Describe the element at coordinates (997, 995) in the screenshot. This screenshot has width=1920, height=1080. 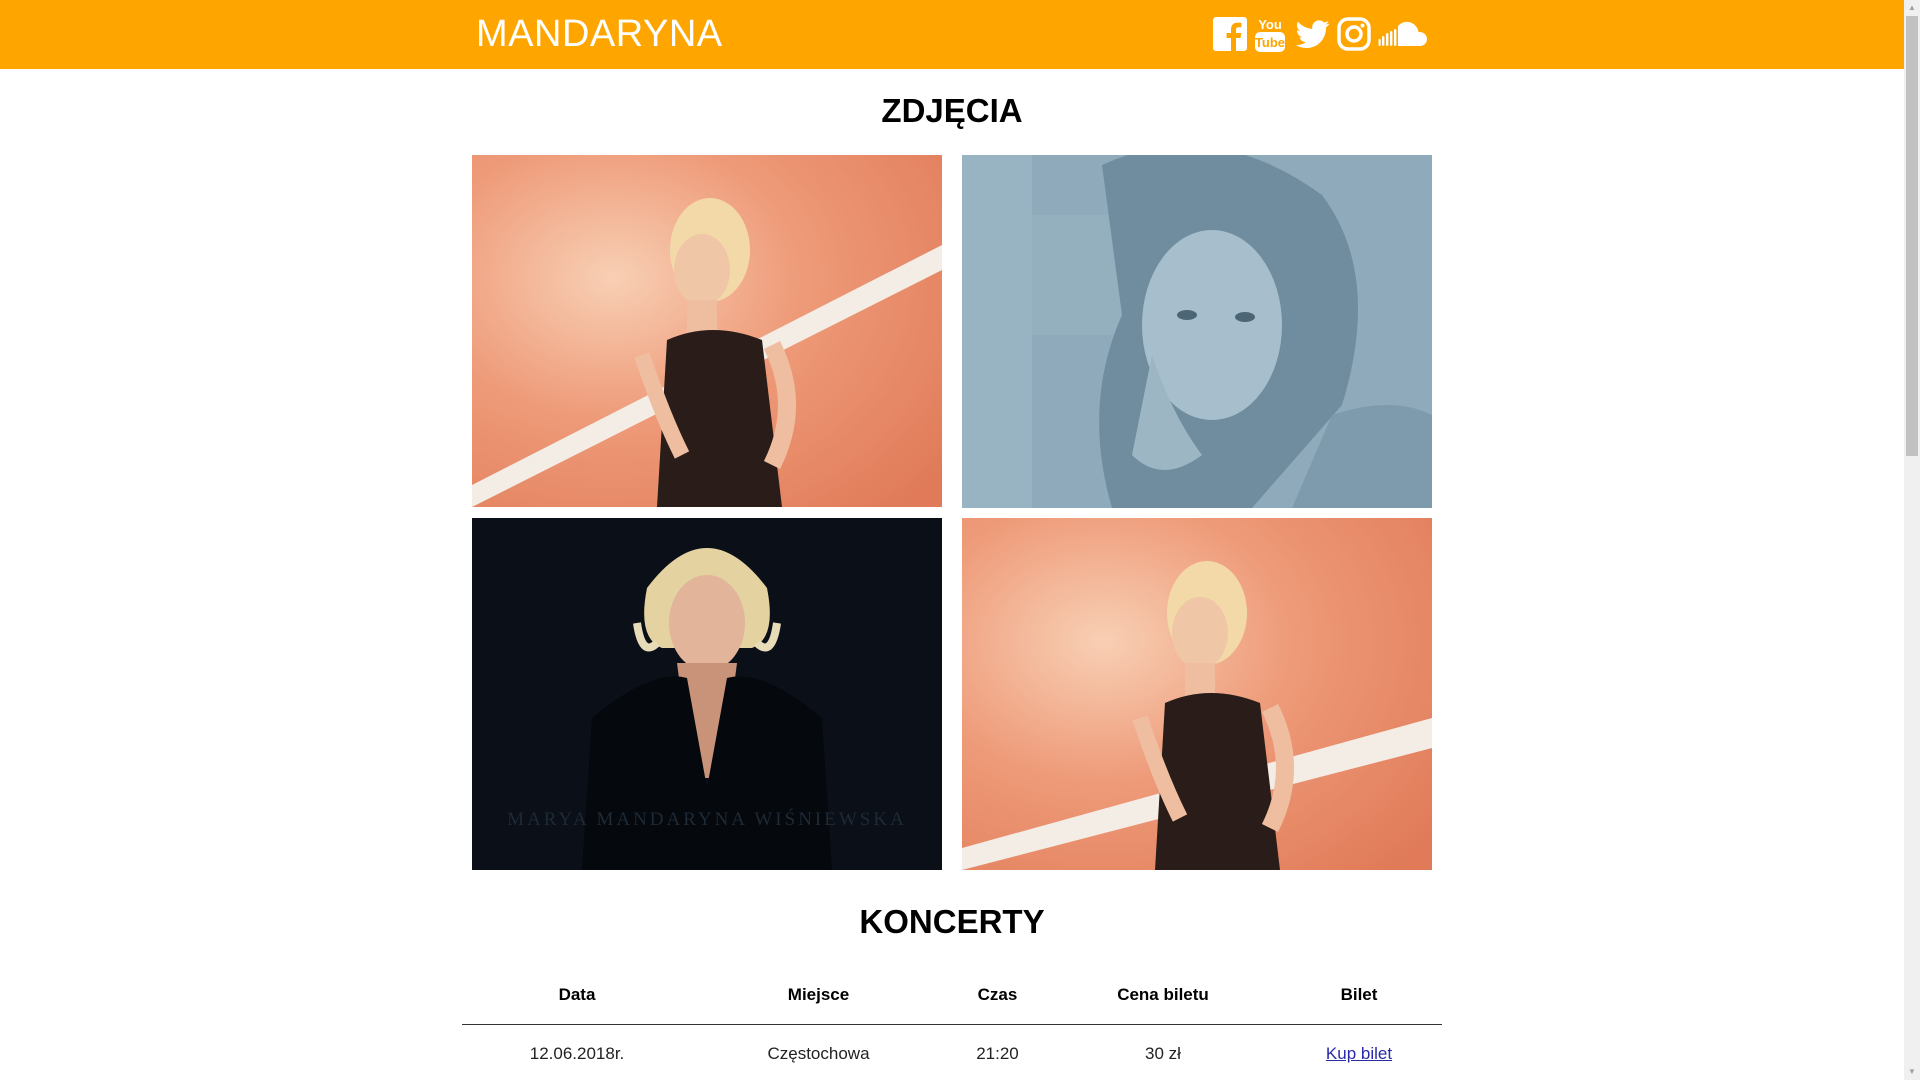
I see `column-header-time: Czas` at that location.